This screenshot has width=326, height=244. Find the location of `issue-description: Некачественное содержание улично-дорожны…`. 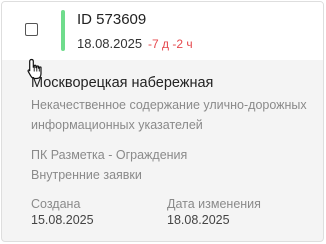

issue-description: Некачественное содержание улично-дорожны… is located at coordinates (169, 115).